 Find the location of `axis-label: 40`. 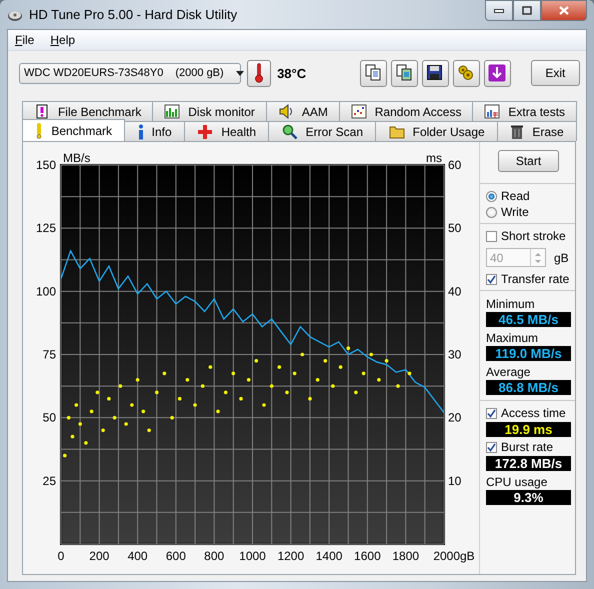

axis-label: 40 is located at coordinates (455, 291).